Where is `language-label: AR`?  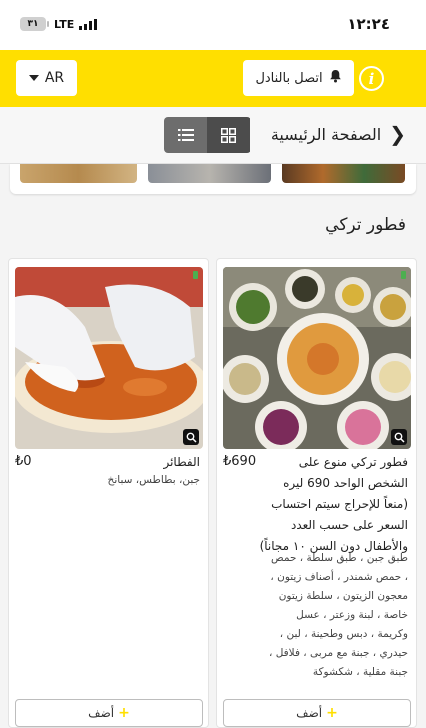 language-label: AR is located at coordinates (54, 78).